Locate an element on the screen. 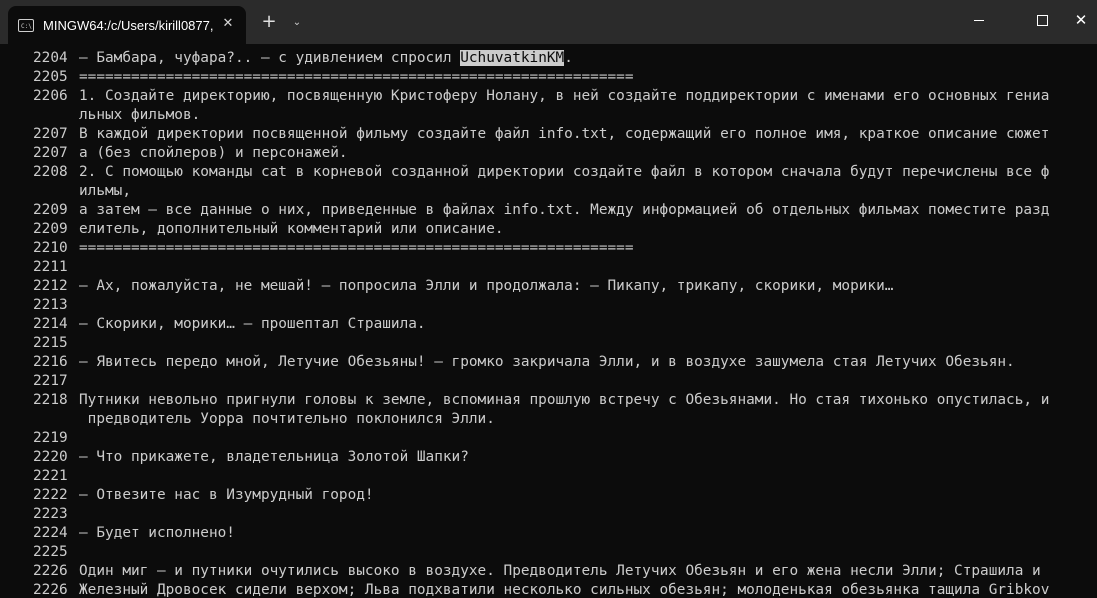 Image resolution: width=1097 pixels, height=598 pixels. terminal-line: ильмы, is located at coordinates (548, 191).